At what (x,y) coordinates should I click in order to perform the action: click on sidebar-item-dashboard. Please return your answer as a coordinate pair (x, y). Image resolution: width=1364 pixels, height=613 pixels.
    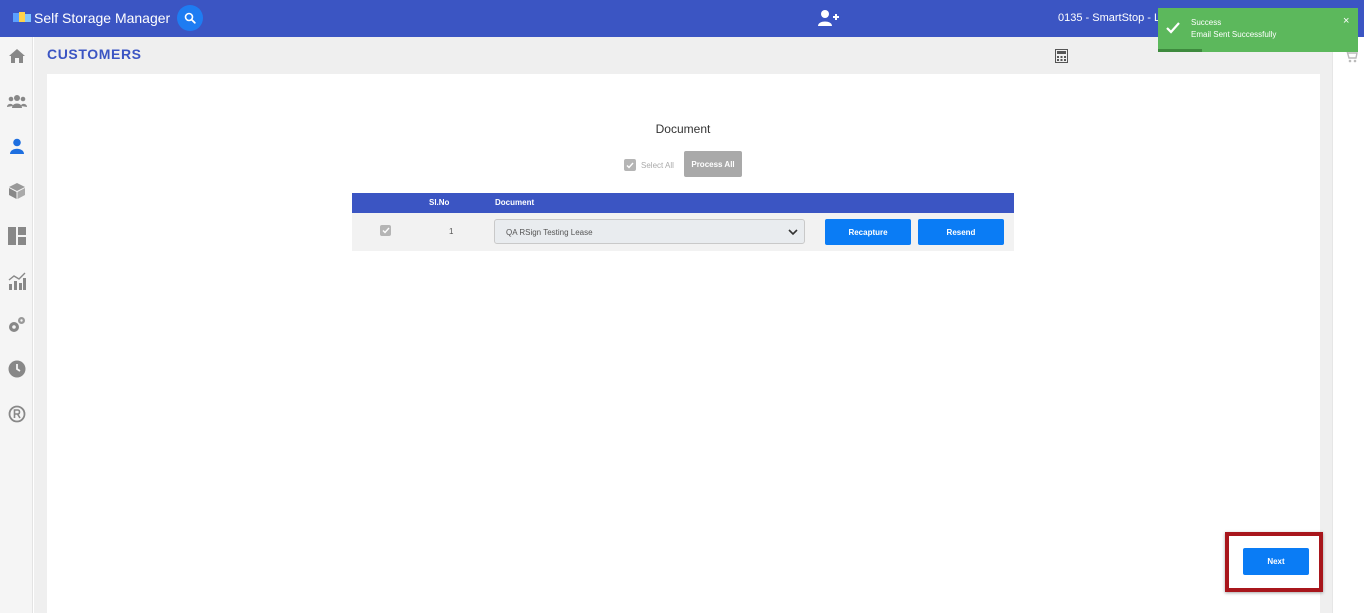
    Looking at the image, I should click on (16, 235).